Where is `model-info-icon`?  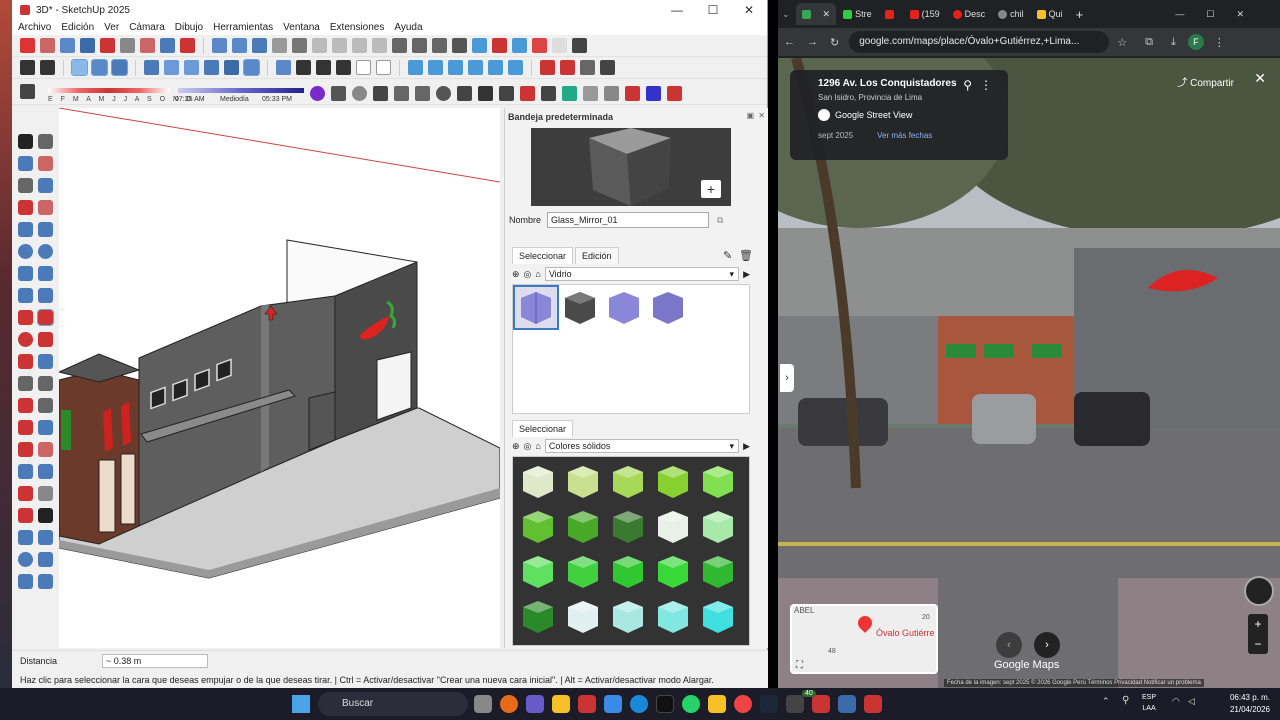
model-info-icon is located at coordinates (459, 45).